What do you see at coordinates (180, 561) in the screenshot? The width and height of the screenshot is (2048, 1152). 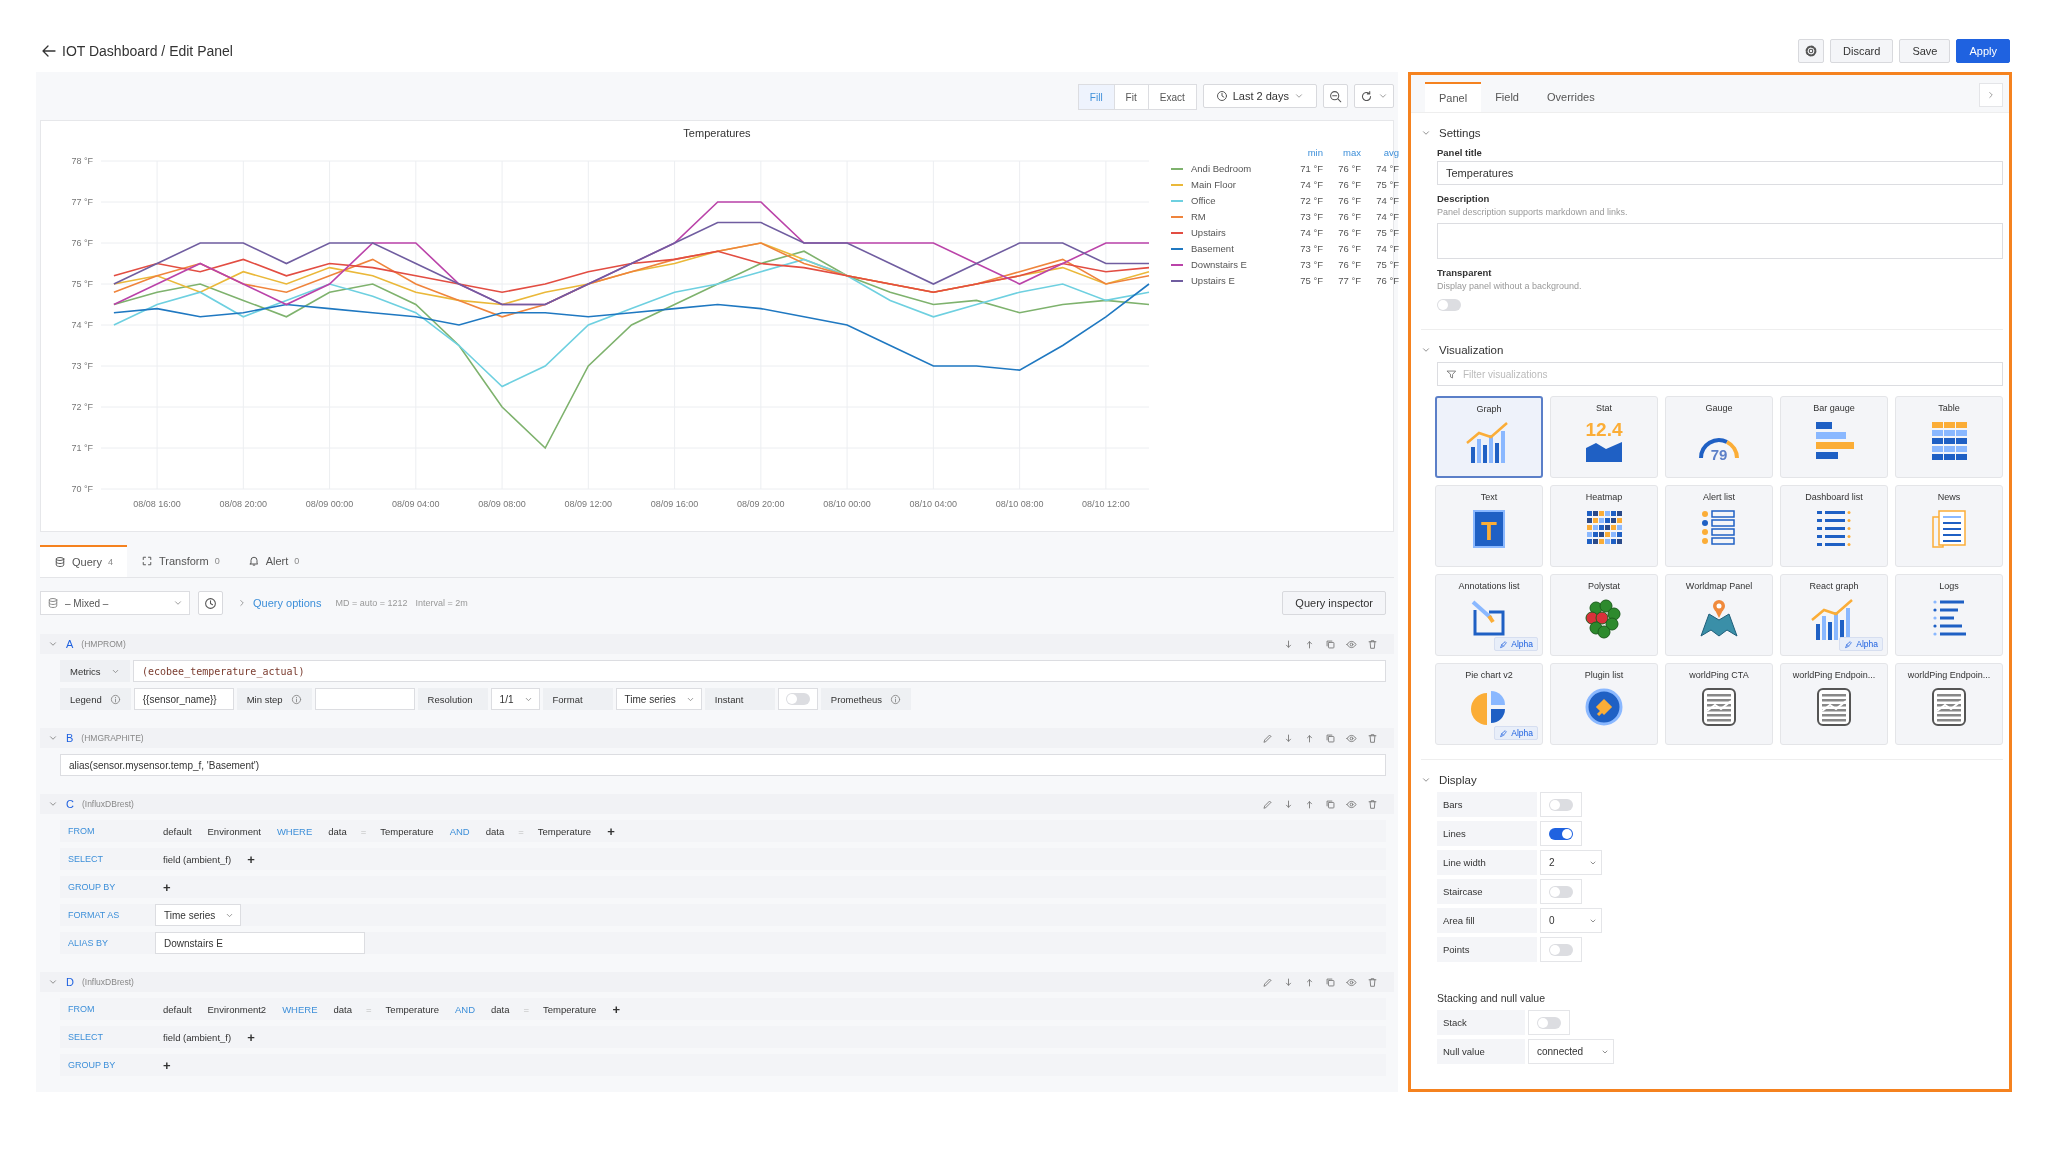 I see `tab: Transform 0` at bounding box center [180, 561].